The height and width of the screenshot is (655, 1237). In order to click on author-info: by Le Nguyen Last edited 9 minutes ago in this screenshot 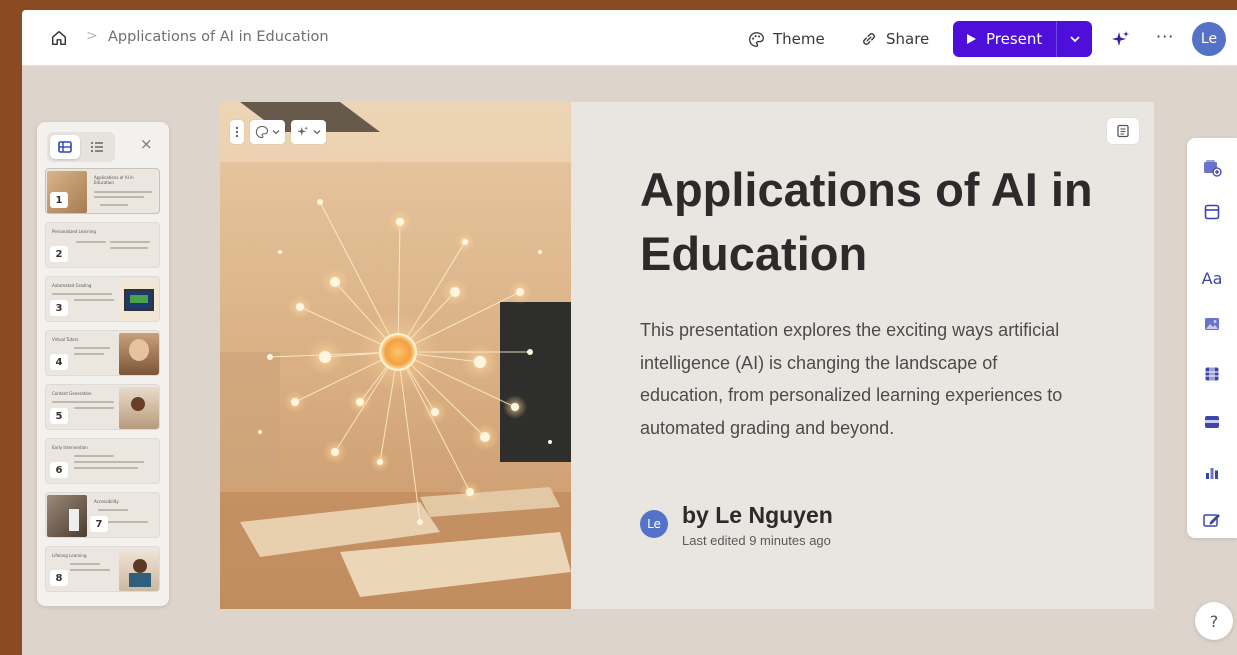, I will do `click(757, 525)`.